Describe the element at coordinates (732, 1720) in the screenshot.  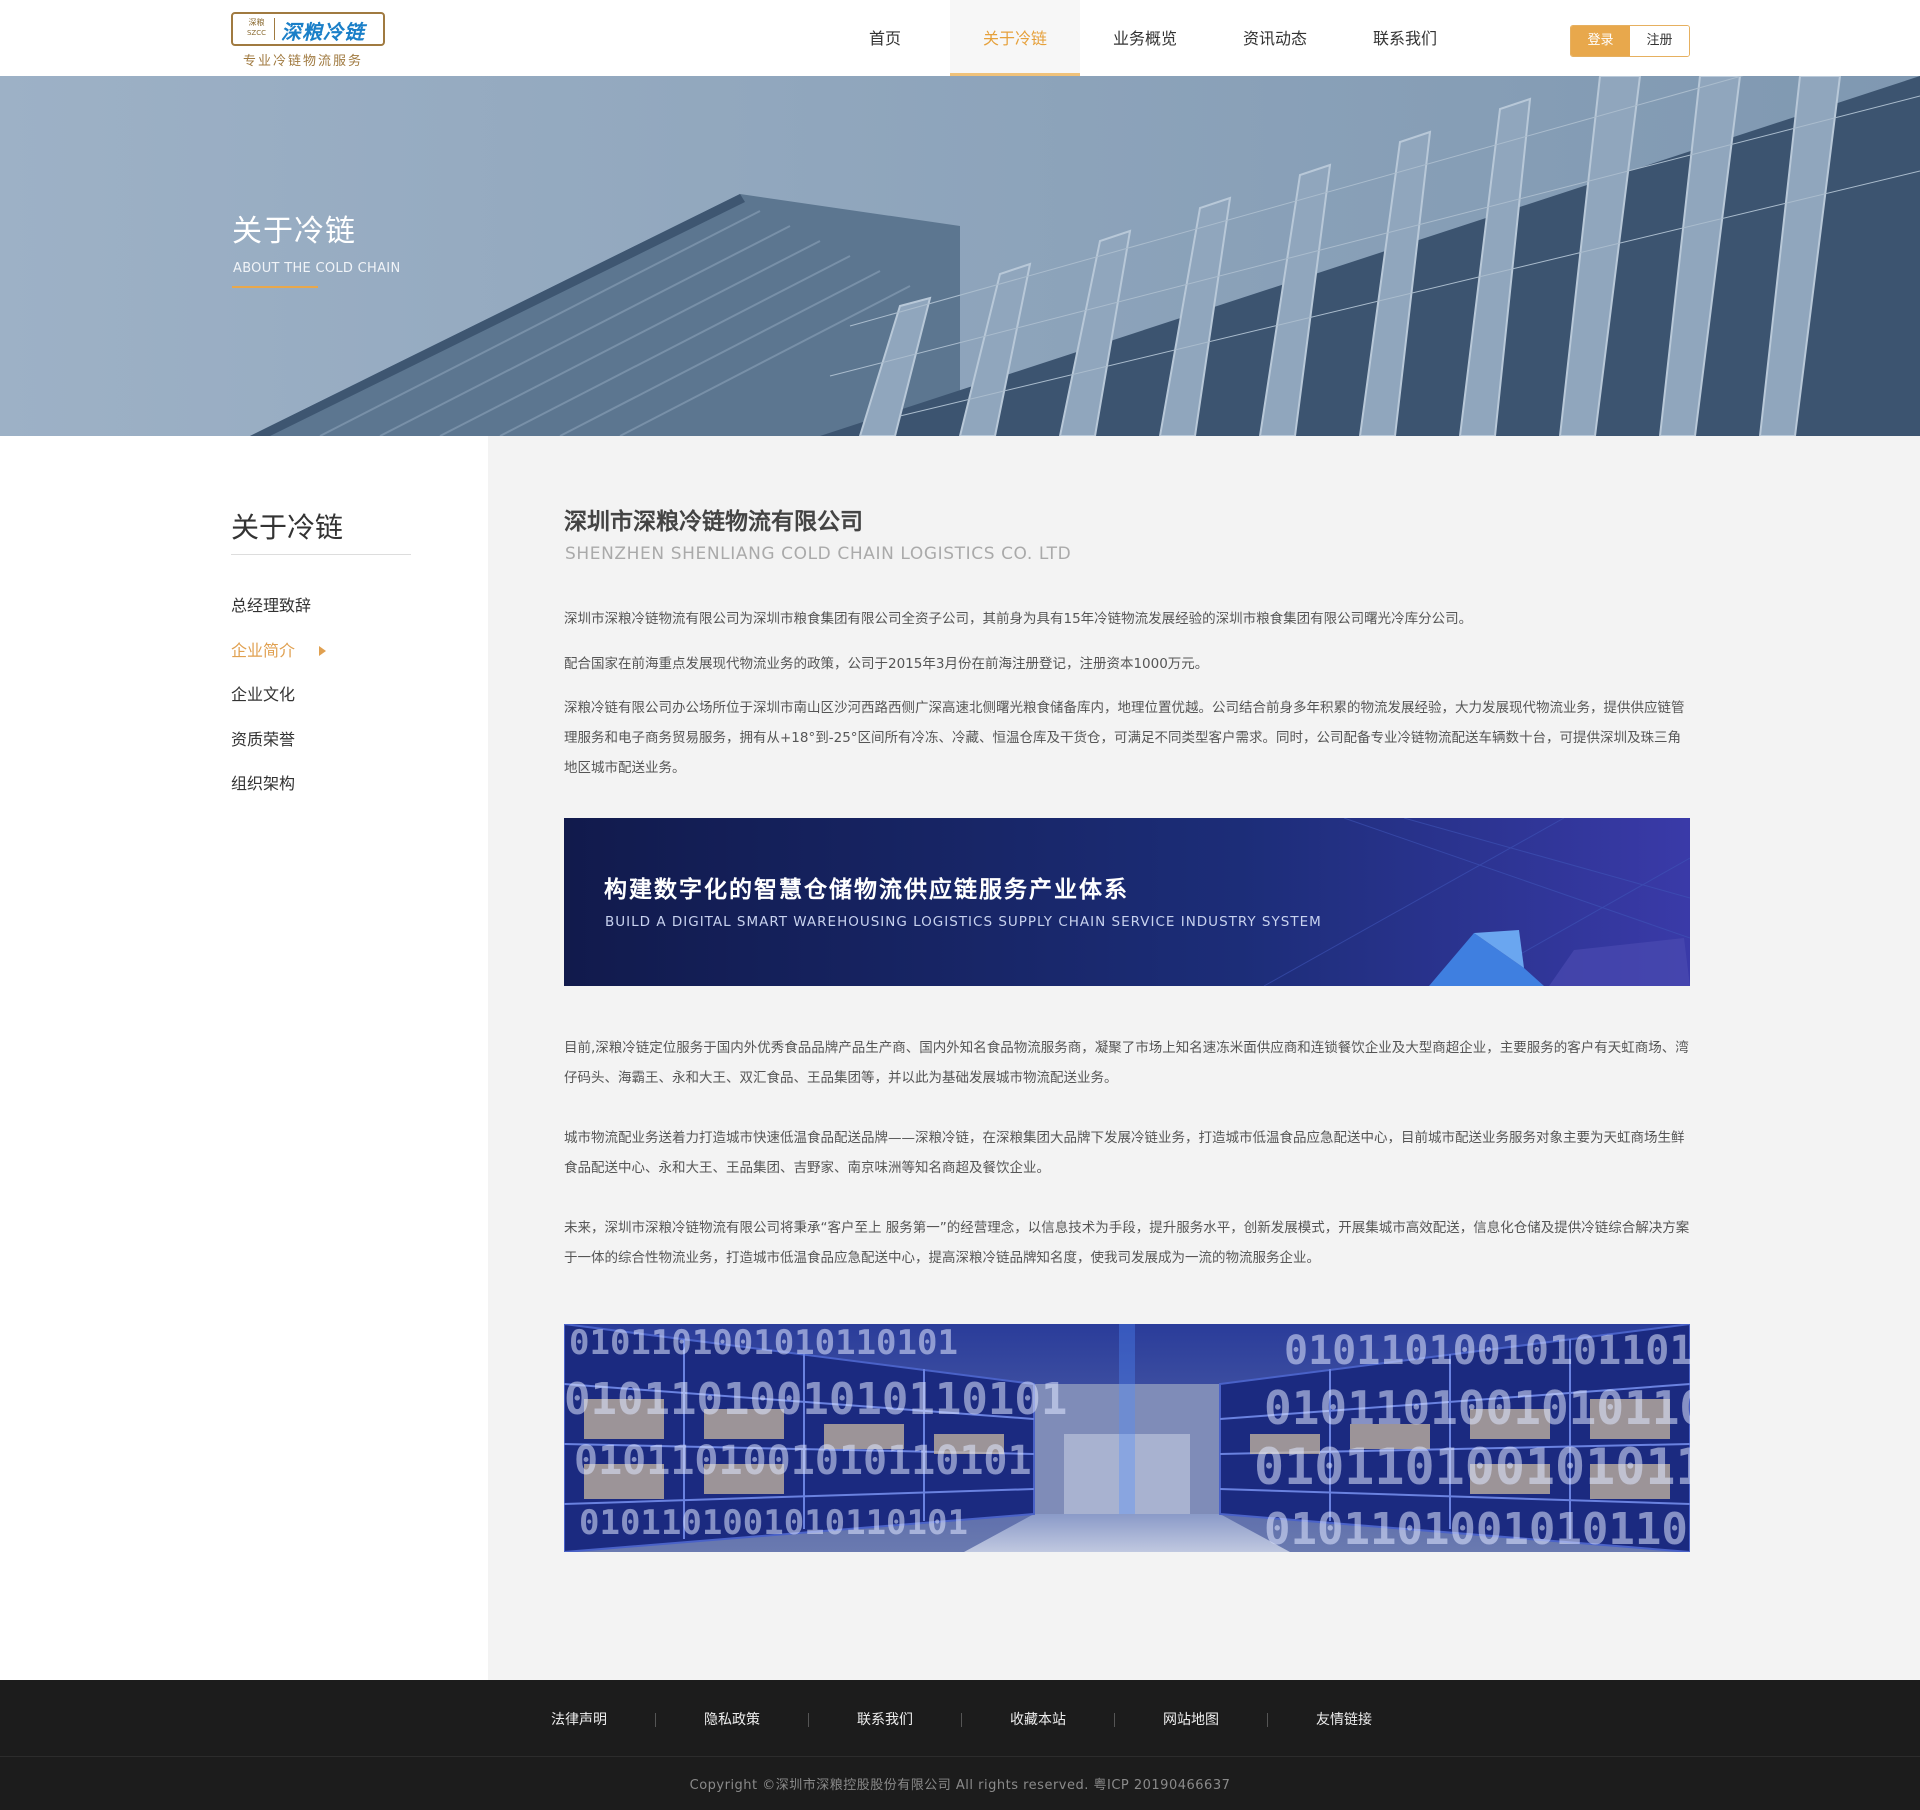
I see `footer-link-privacy: 隐私政策` at that location.